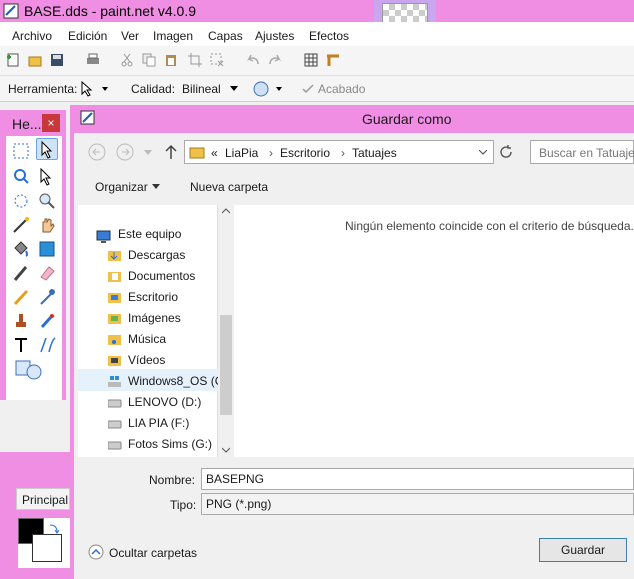  I want to click on scrollbar-thumb, so click(226, 365).